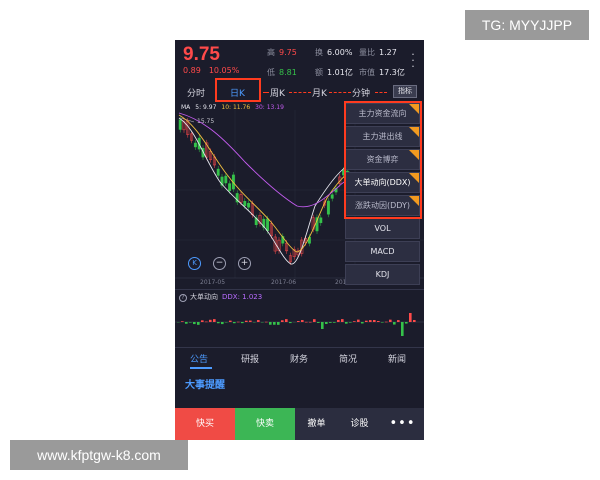  I want to click on watermark-top: TG: MYYJJPP, so click(527, 25).